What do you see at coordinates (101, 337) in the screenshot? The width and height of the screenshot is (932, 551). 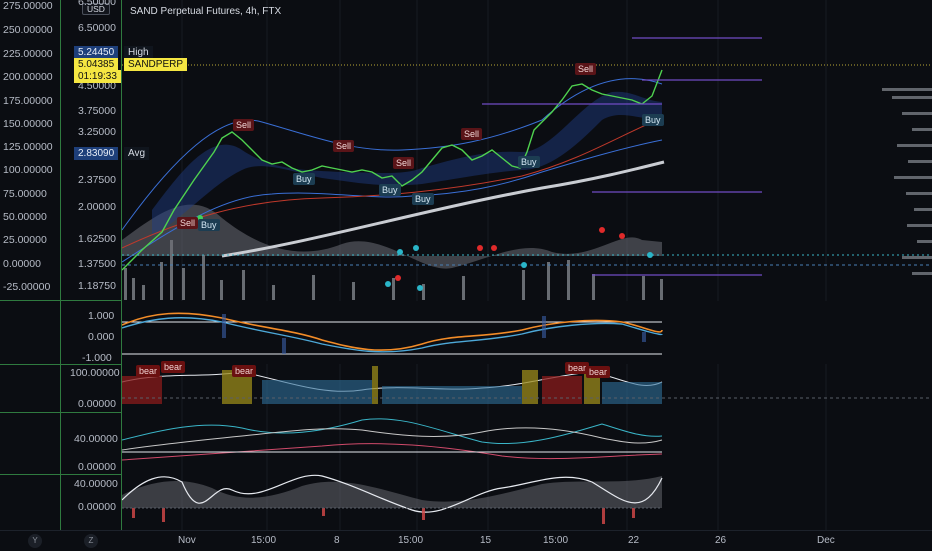 I see `pane2-tick: 0.000` at bounding box center [101, 337].